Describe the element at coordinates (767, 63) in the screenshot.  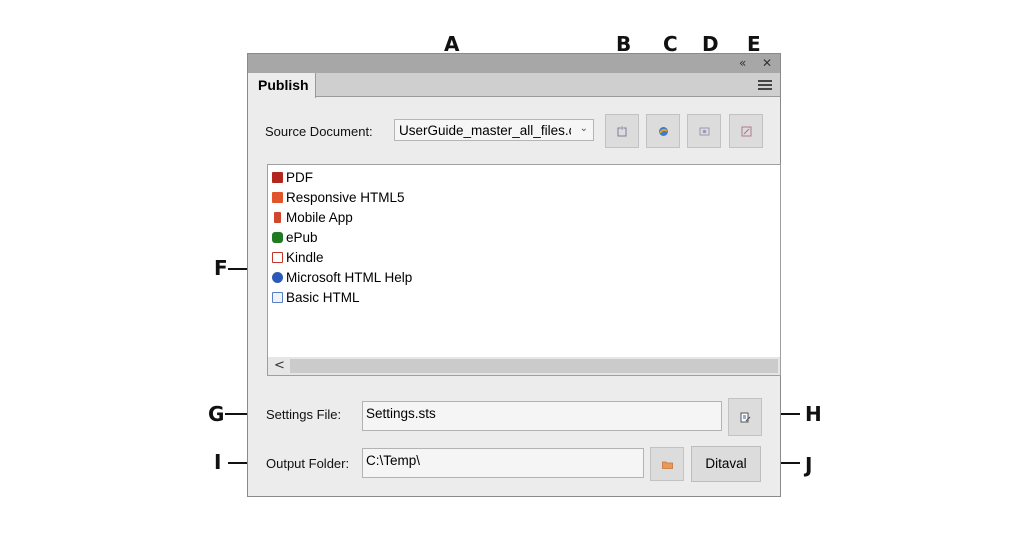
I see `close-icon: ✕` at that location.